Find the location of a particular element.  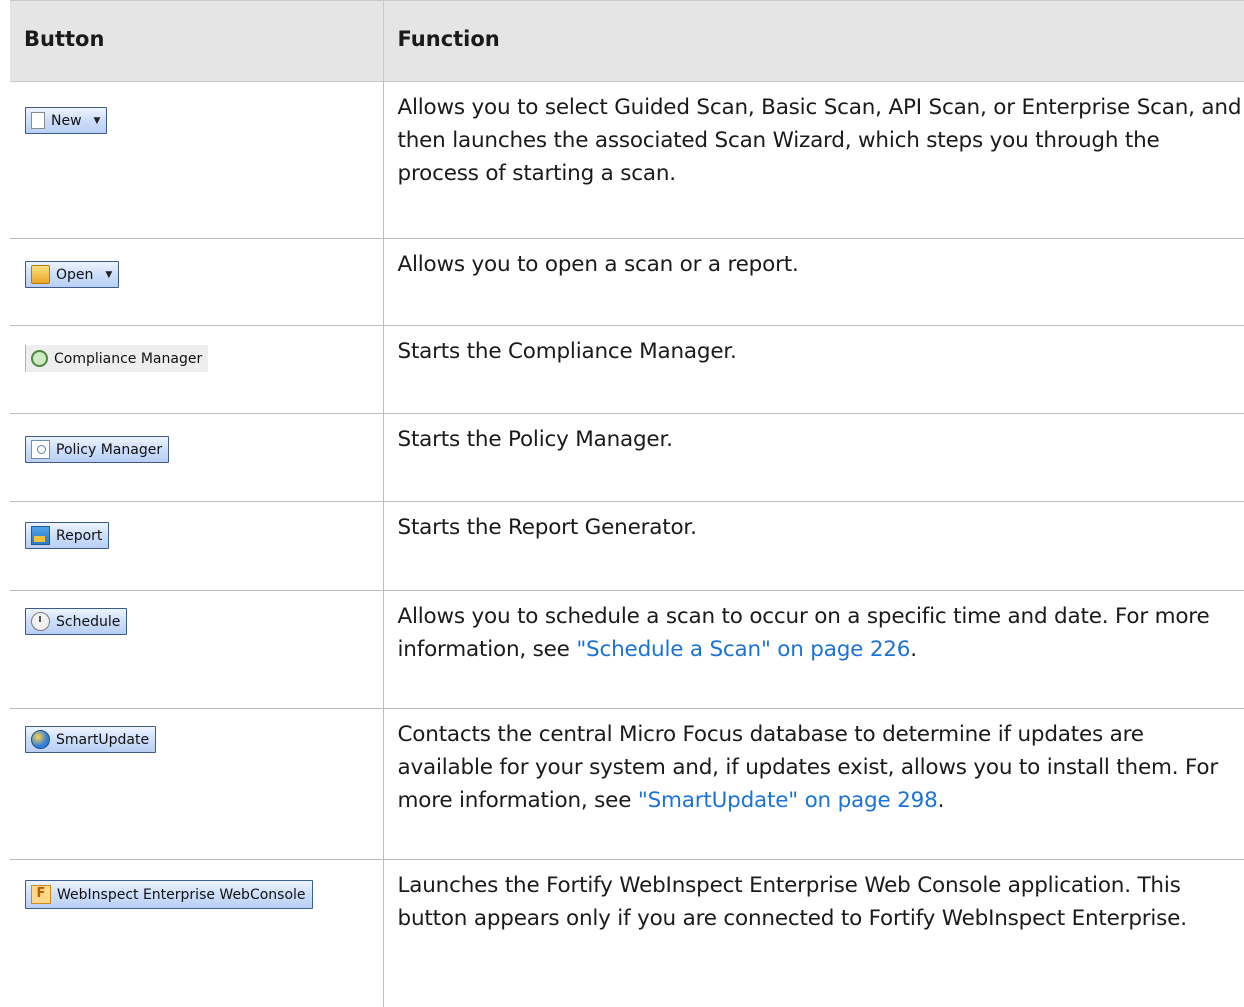

function-text: Starts the Policy Manager. is located at coordinates (813, 457).